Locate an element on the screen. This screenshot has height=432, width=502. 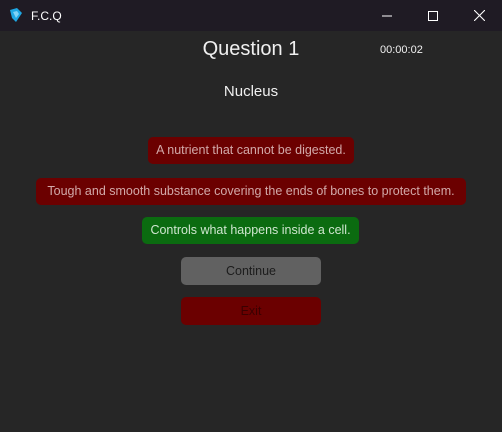
answer-option-1: A nutrient that cannot be digested. is located at coordinates (251, 150).